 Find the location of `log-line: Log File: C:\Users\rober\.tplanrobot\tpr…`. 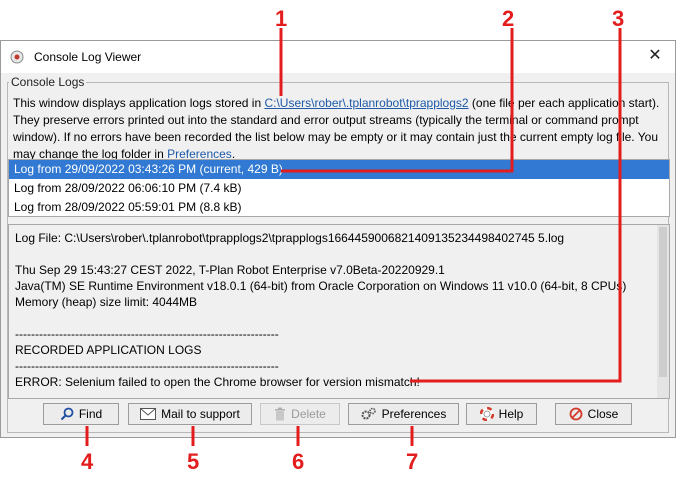

log-line: Log File: C:\Users\rober\.tplanrobot\tpr… is located at coordinates (290, 238).